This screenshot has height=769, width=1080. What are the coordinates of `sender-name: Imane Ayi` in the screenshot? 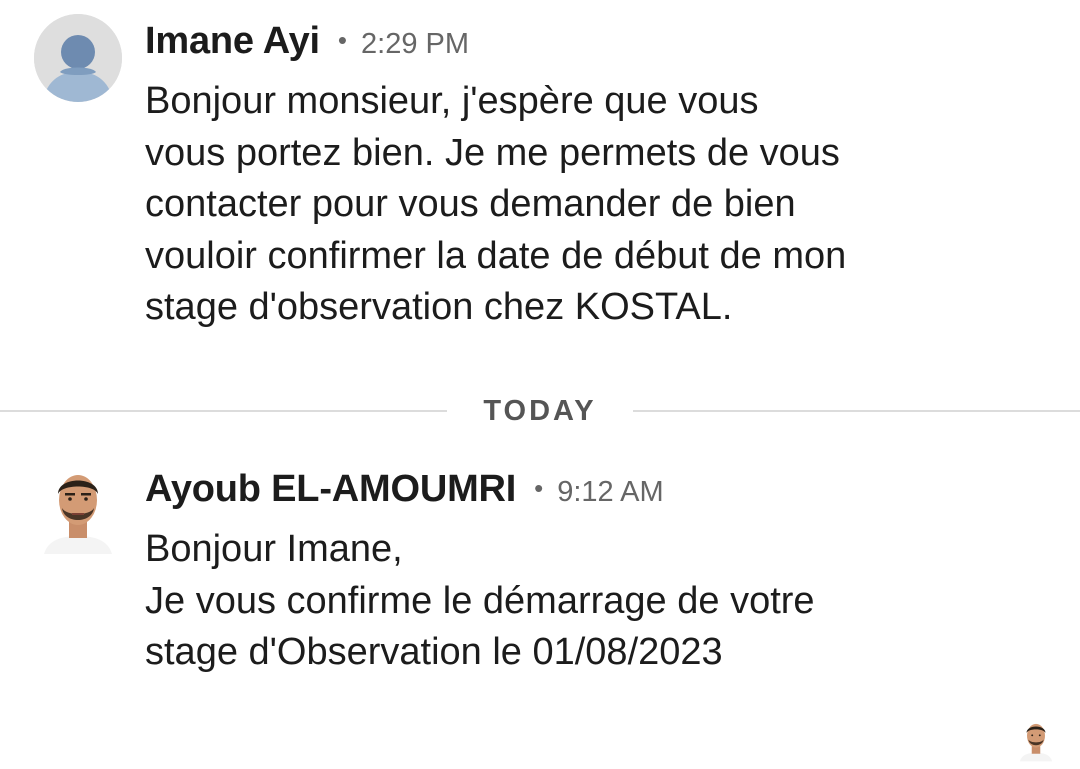 It's located at (232, 41).